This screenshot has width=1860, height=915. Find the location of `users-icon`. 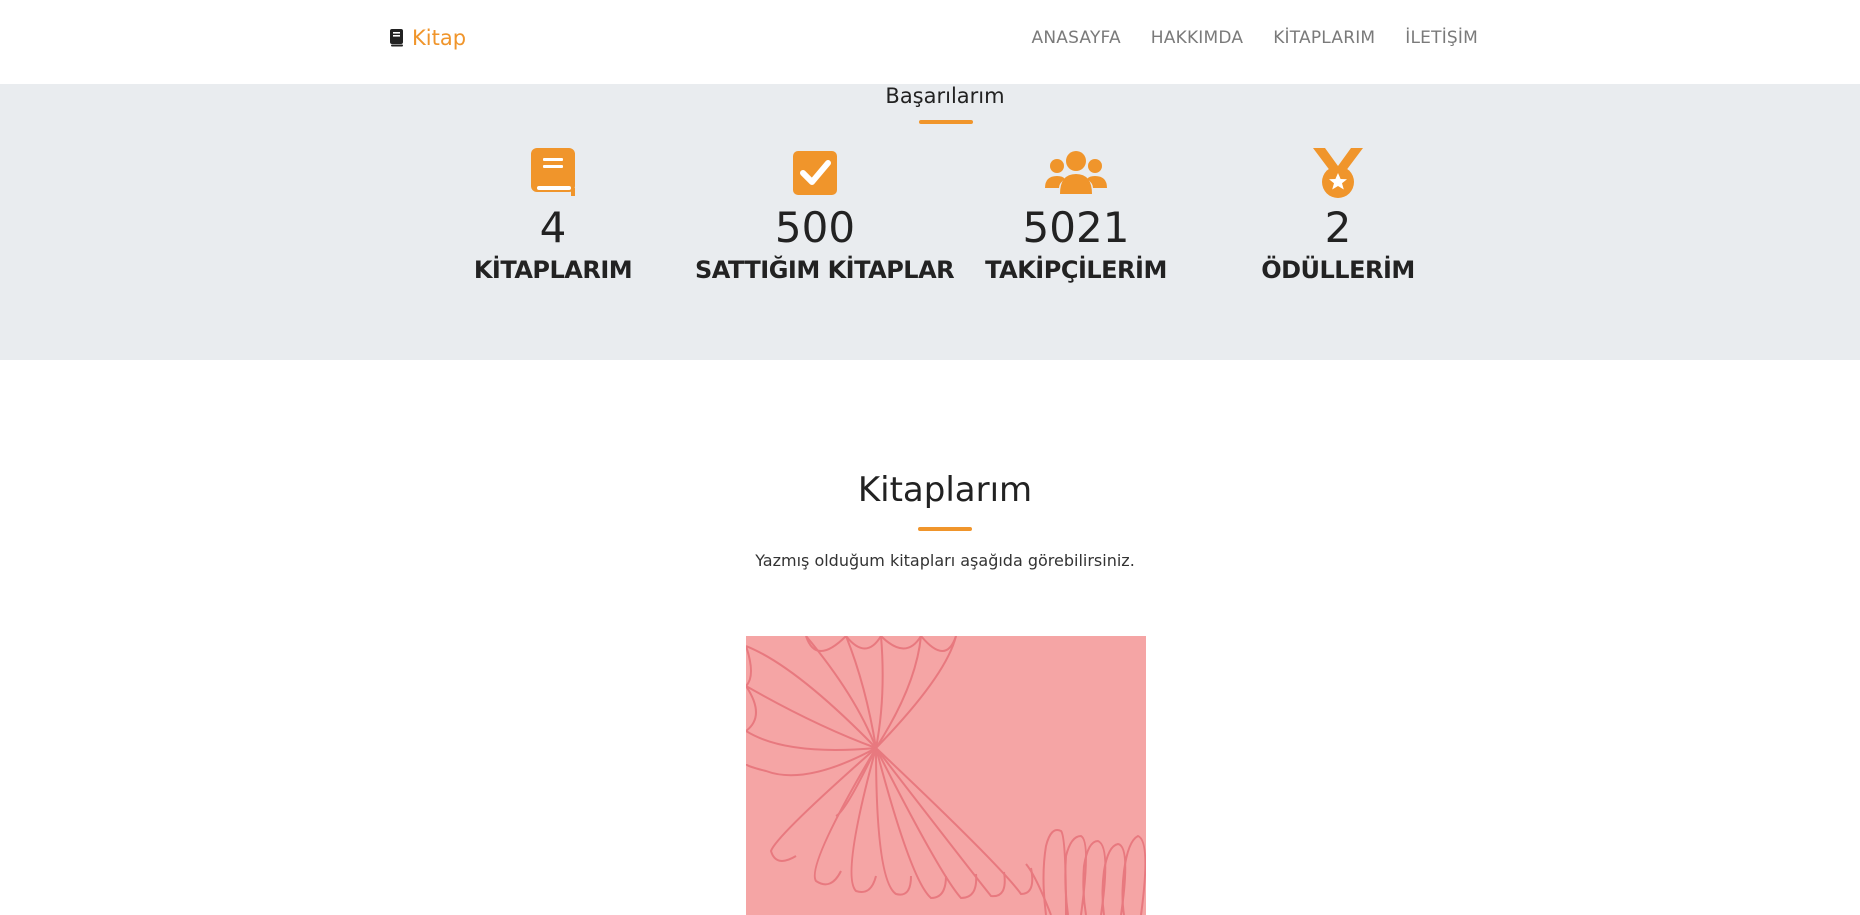

users-icon is located at coordinates (1076, 172).